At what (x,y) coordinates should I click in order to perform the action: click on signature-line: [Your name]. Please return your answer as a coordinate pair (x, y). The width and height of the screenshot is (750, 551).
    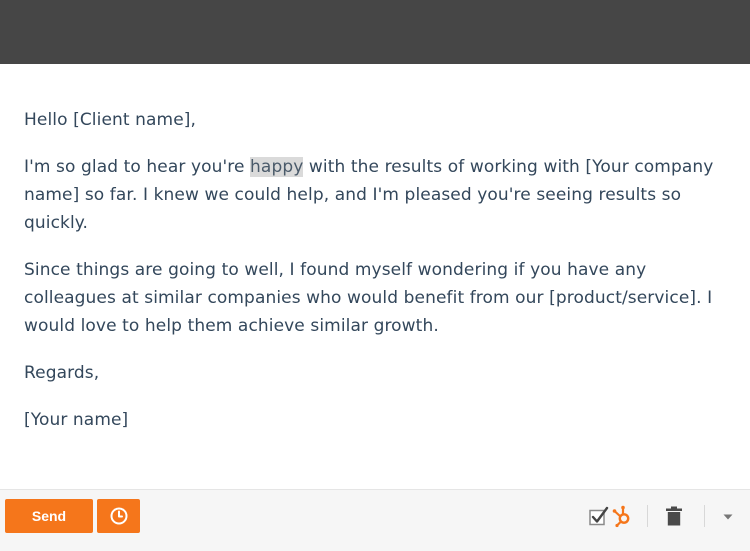
    Looking at the image, I should click on (76, 420).